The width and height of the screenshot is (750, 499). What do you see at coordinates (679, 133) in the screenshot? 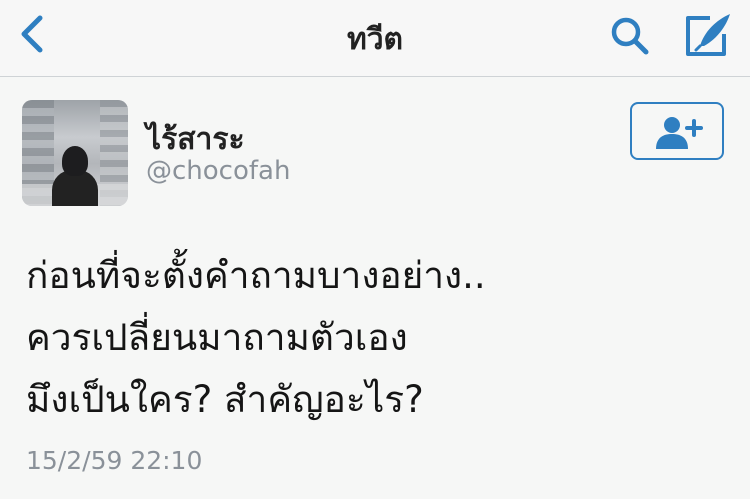
I see `add-user-icon` at bounding box center [679, 133].